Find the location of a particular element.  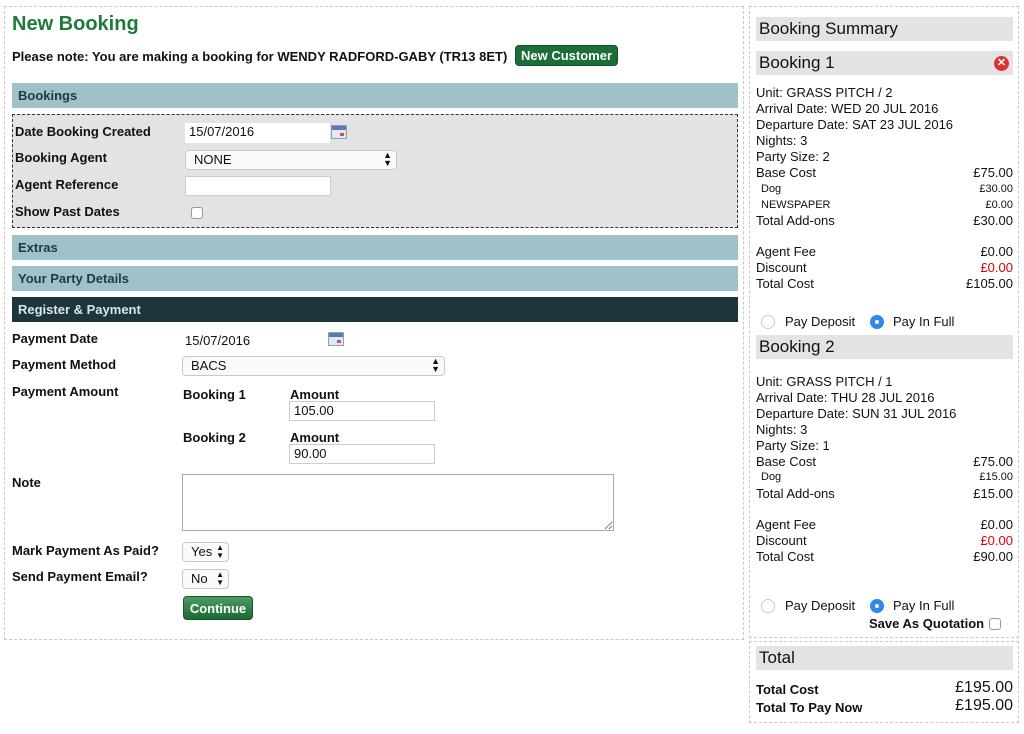

amount-label-1: Amount is located at coordinates (315, 394).